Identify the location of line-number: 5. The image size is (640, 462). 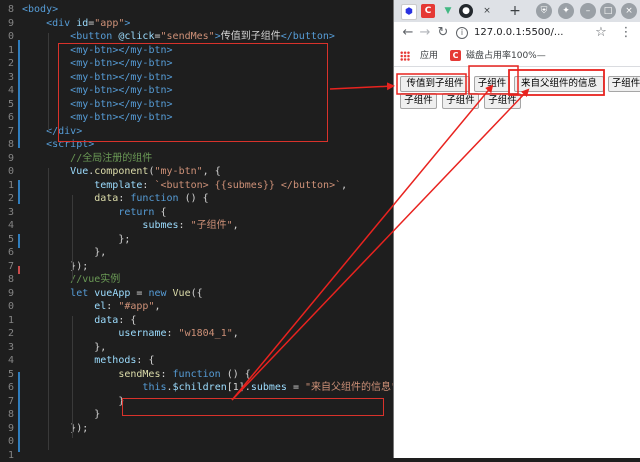
(7, 375).